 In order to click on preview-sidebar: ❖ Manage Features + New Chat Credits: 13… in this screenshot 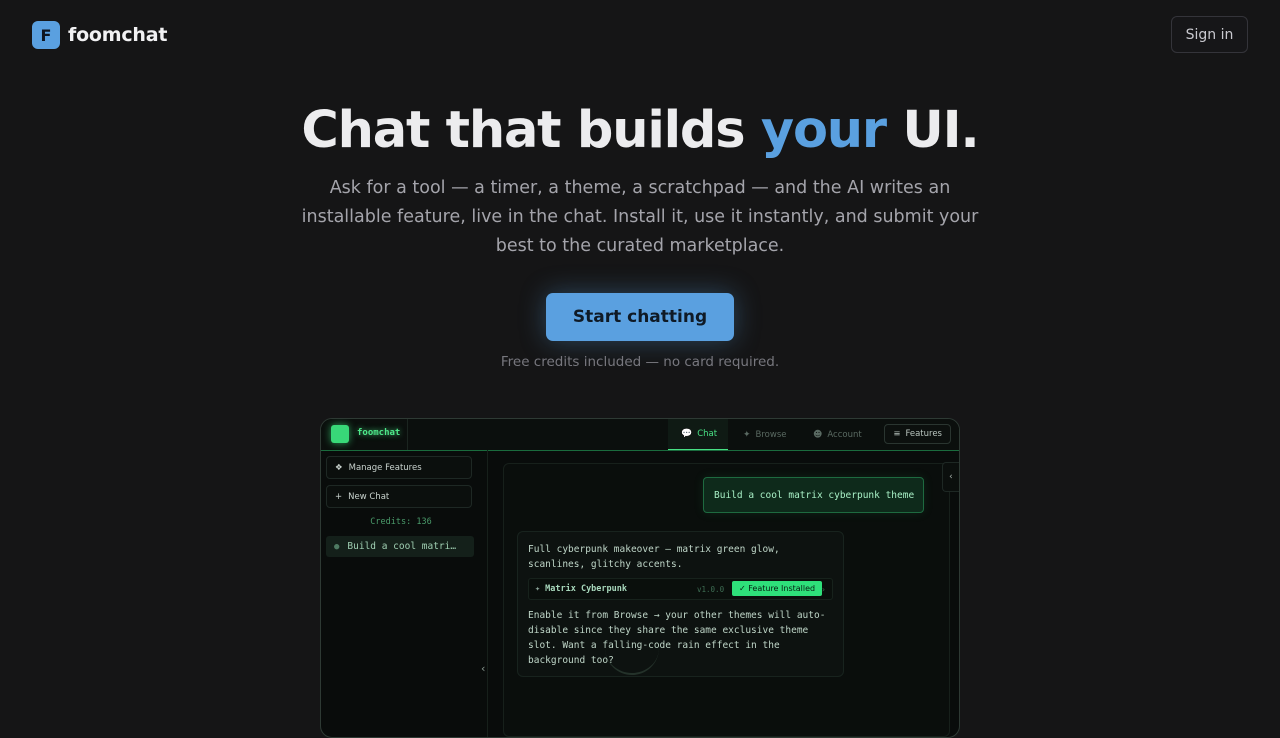, I will do `click(404, 593)`.